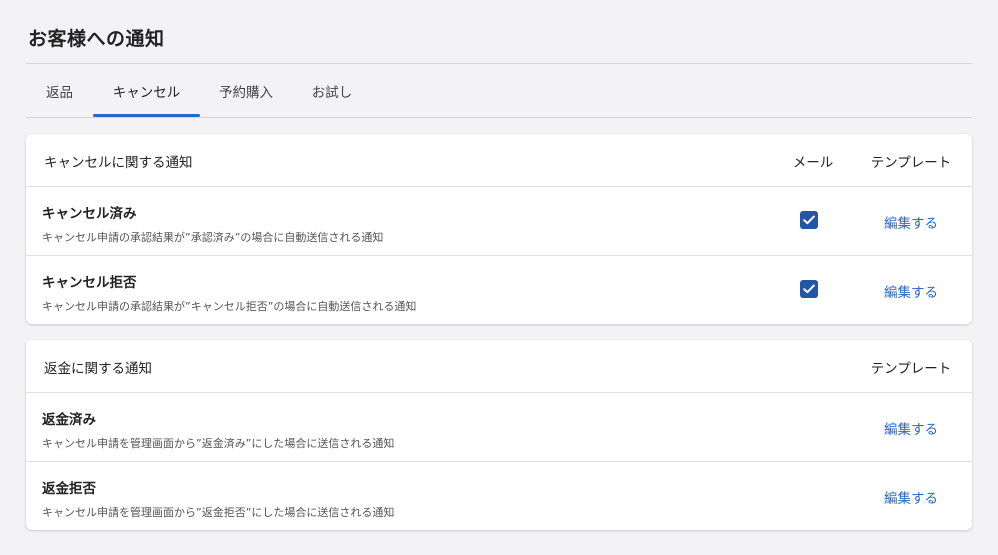 This screenshot has width=998, height=555. I want to click on card-header: キャンセルに関する通知 メール テンプレート, so click(499, 160).